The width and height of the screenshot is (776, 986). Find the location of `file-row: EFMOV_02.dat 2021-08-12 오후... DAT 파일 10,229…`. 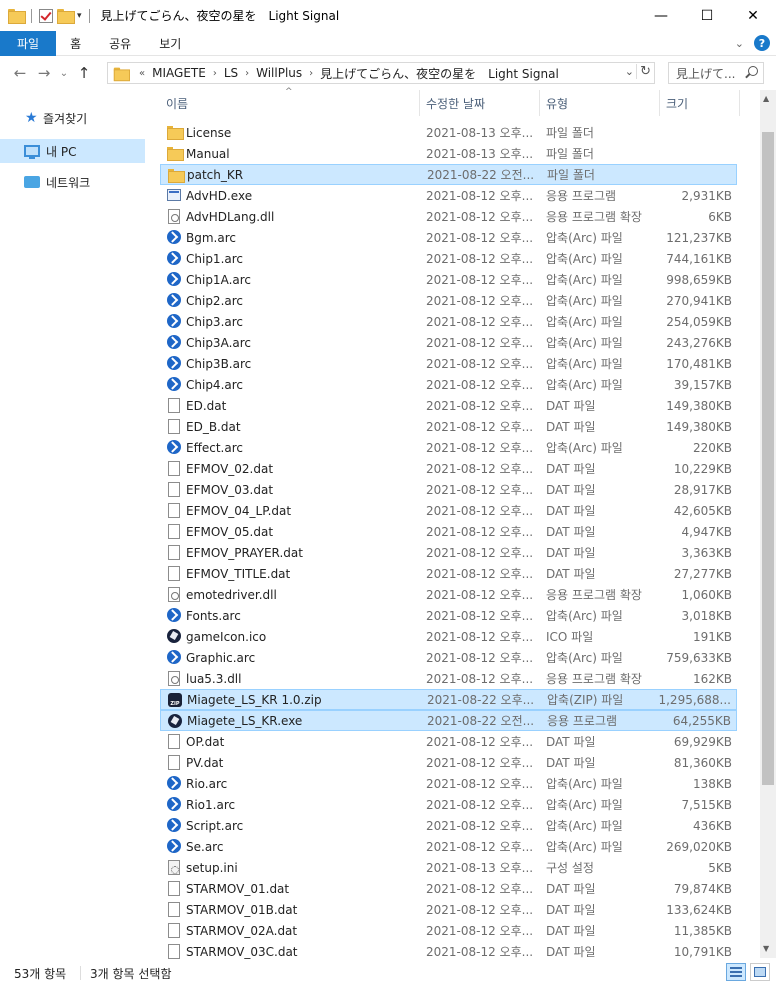

file-row: EFMOV_02.dat 2021-08-12 오후... DAT 파일 10,229… is located at coordinates (448, 468).